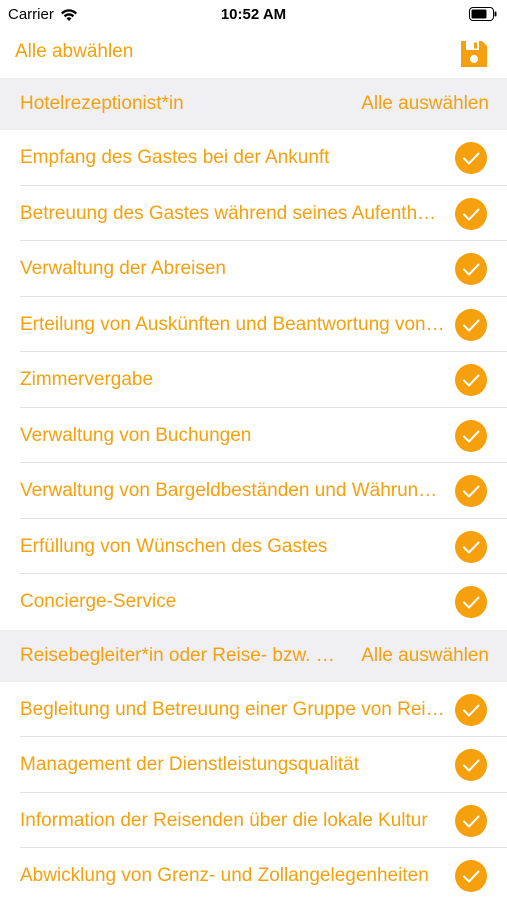  I want to click on list-item-label: Concierge-Service, so click(98, 601).